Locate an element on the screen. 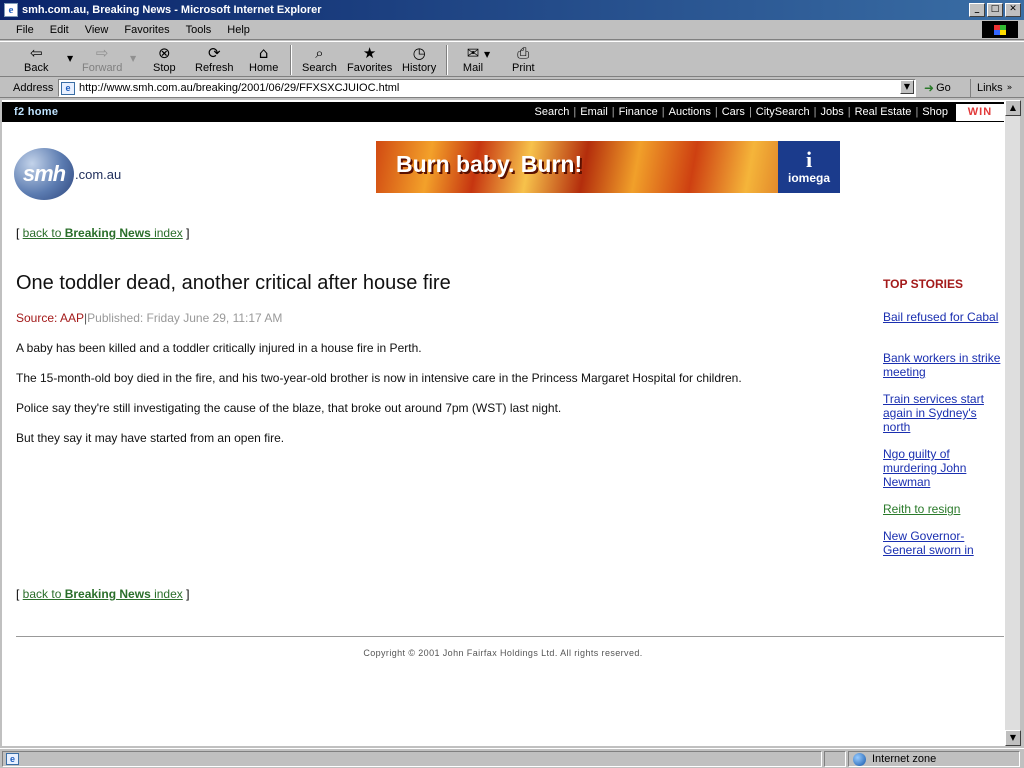 This screenshot has height=768, width=1024. favorites-button: ★ Favorites is located at coordinates (369, 60).